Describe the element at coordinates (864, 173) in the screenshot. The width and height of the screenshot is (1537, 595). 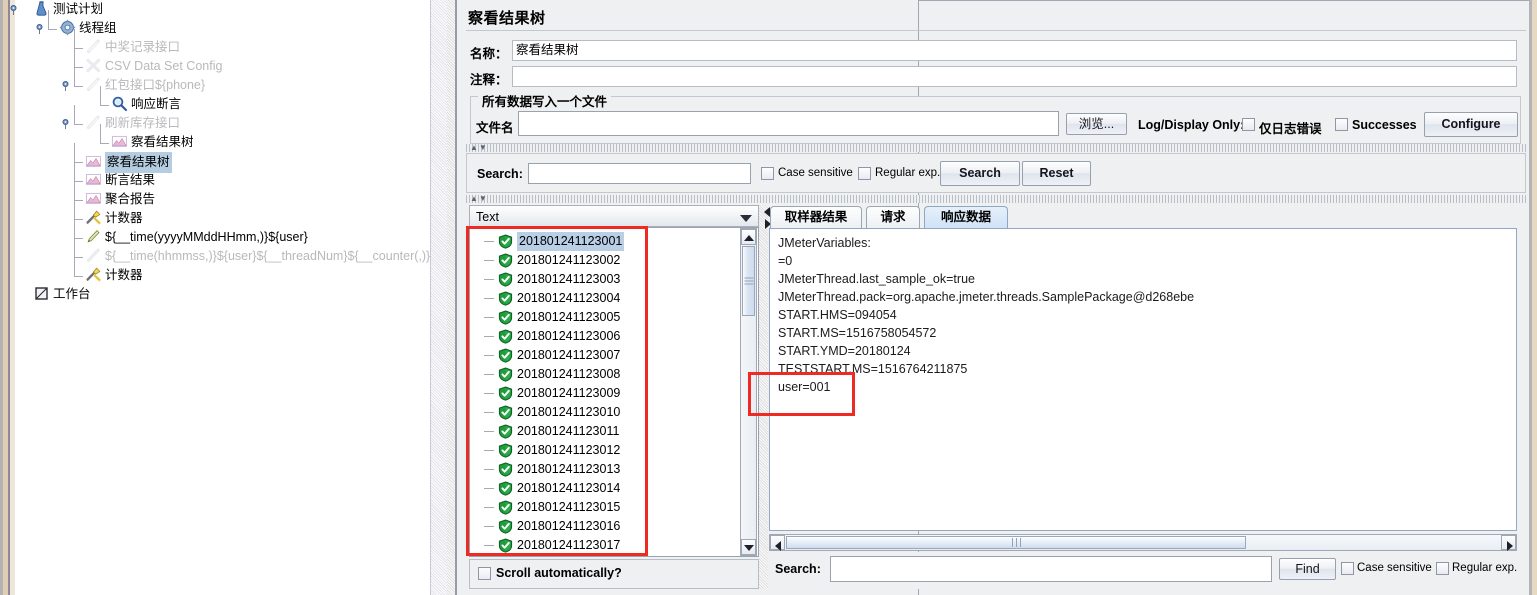
I see `top-regular-exp-checkbox` at that location.